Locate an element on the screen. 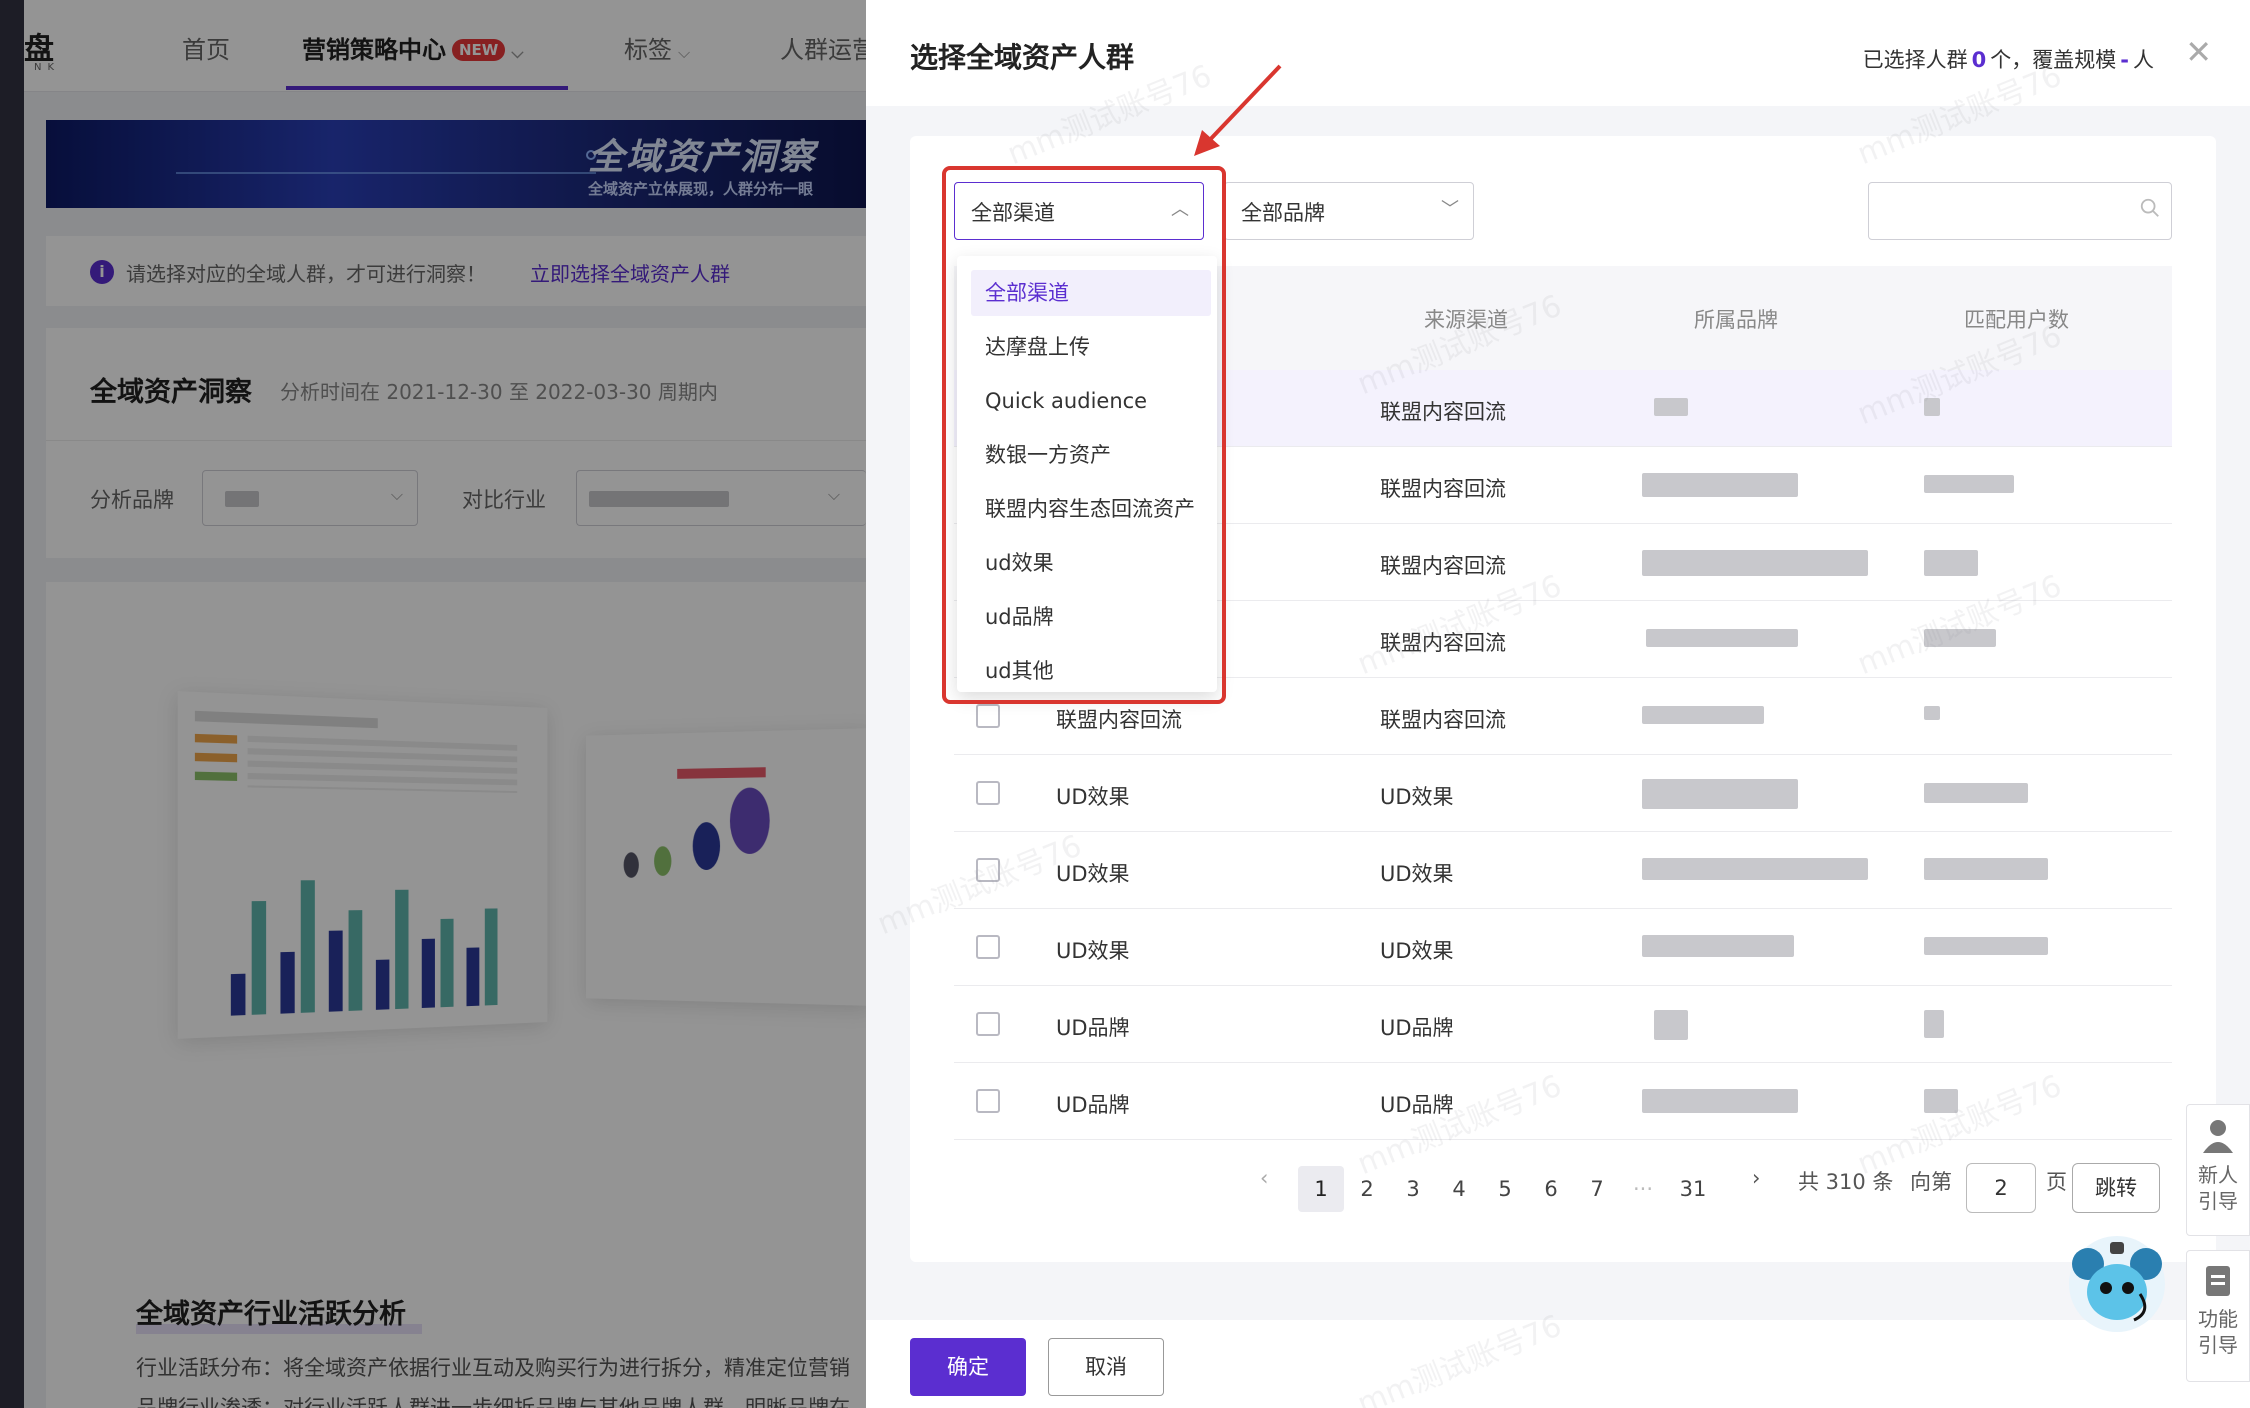 This screenshot has width=2250, height=1408. feature-guide-widget: 功能引导 is located at coordinates (2218, 1316).